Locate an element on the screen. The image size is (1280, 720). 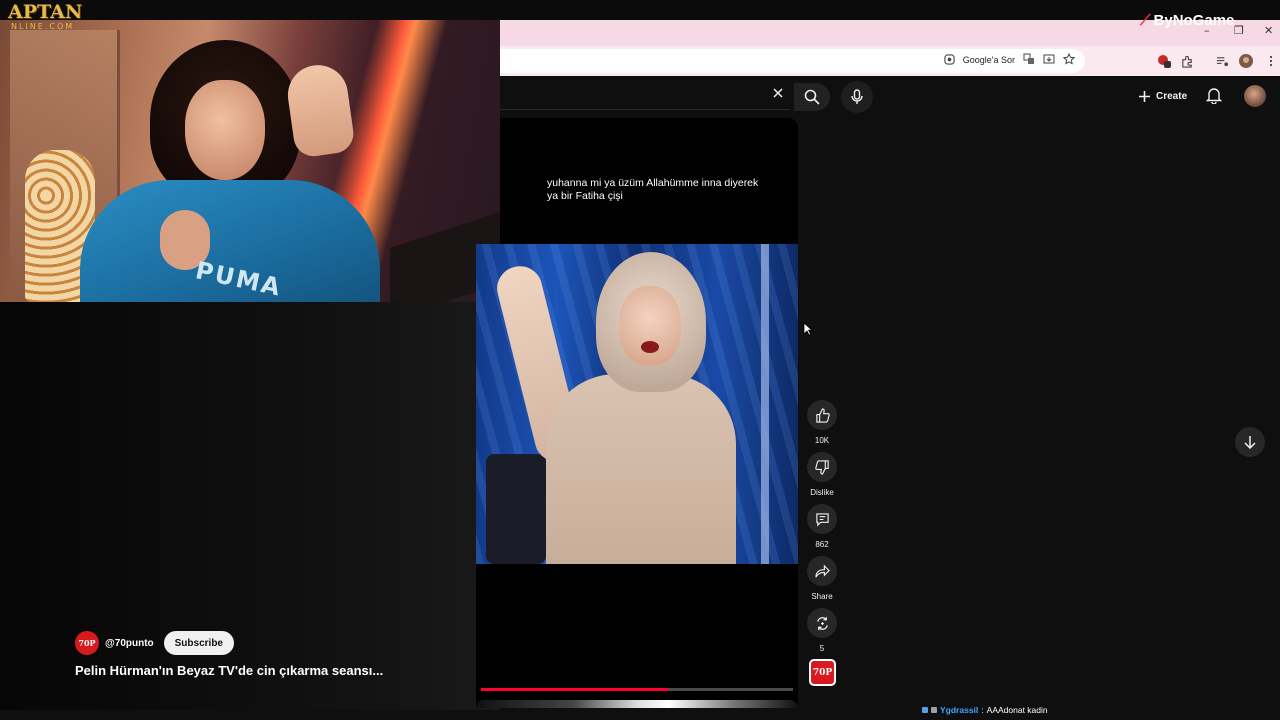
mouse-cursor-icon is located at coordinates (808, 331).